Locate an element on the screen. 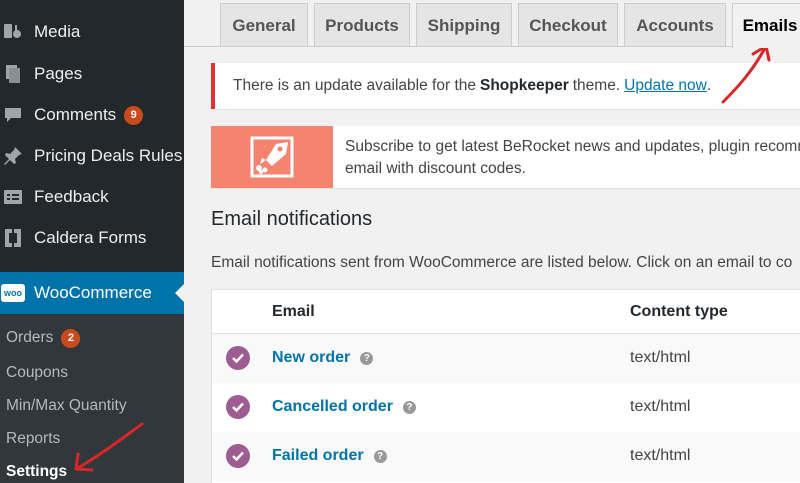 The image size is (800, 483). pages-icon is located at coordinates (13, 74).